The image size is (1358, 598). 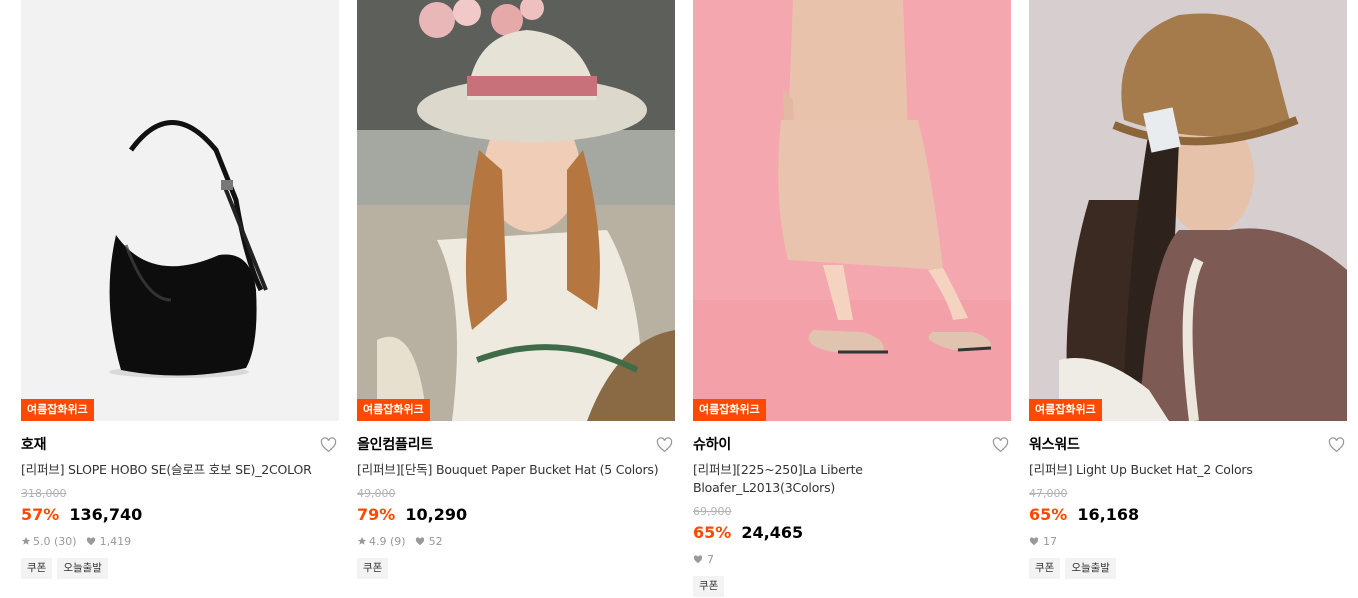 What do you see at coordinates (115, 541) in the screenshot?
I see `like-count: 1,419` at bounding box center [115, 541].